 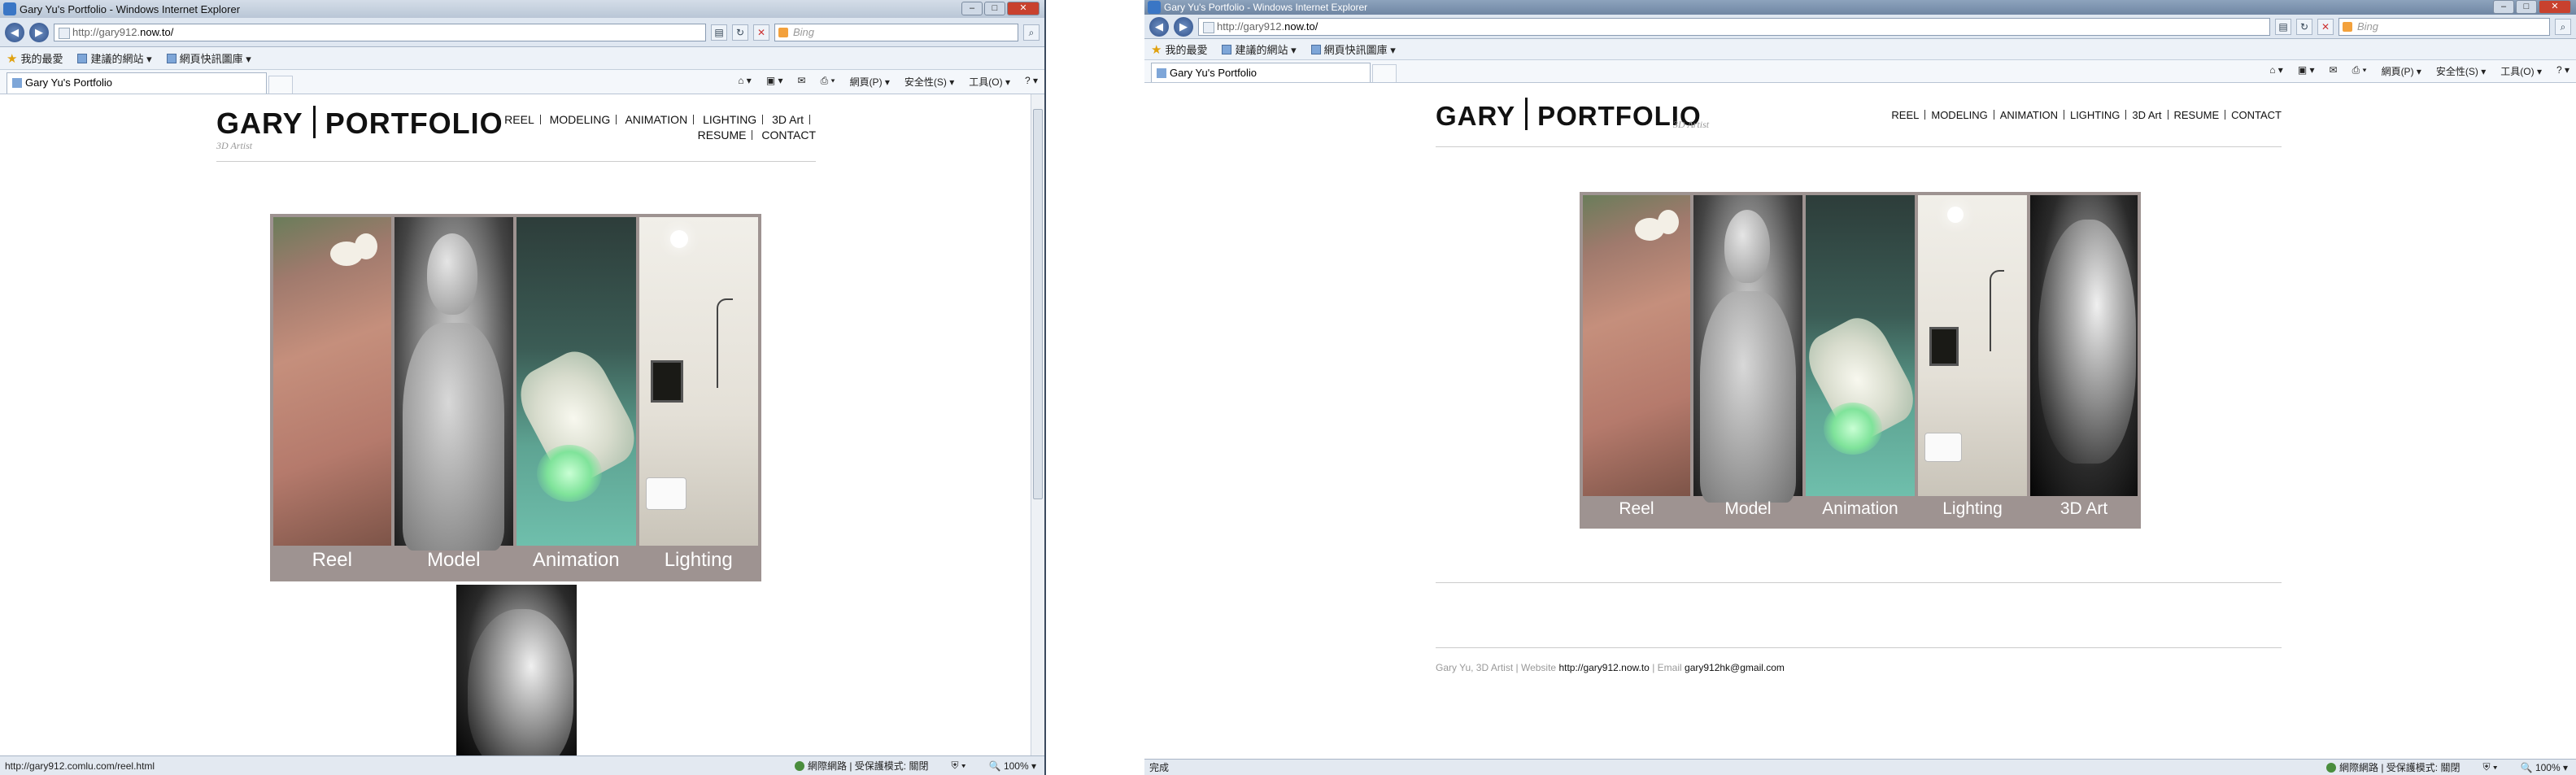 What do you see at coordinates (1038, 304) in the screenshot?
I see `scroll-thumb` at bounding box center [1038, 304].